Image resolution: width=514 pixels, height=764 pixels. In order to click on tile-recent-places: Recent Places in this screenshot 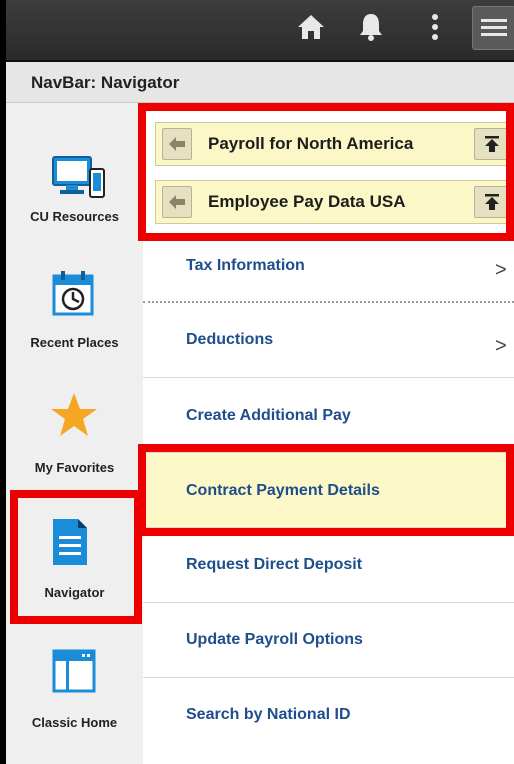, I will do `click(74, 289)`.